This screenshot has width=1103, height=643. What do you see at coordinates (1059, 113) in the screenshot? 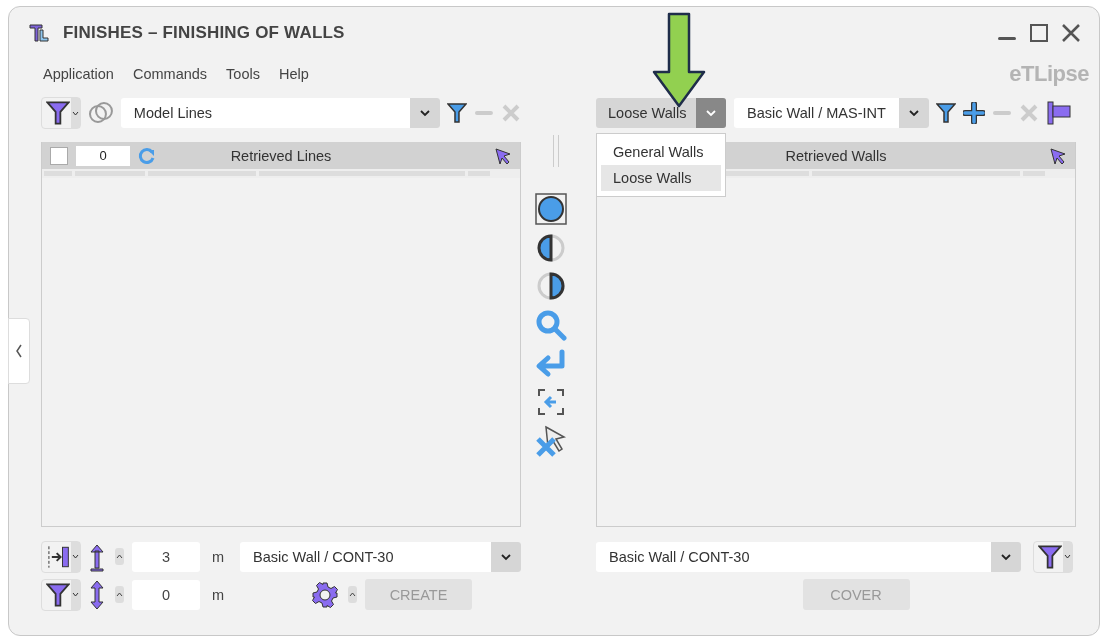
I see `flag-icon` at bounding box center [1059, 113].